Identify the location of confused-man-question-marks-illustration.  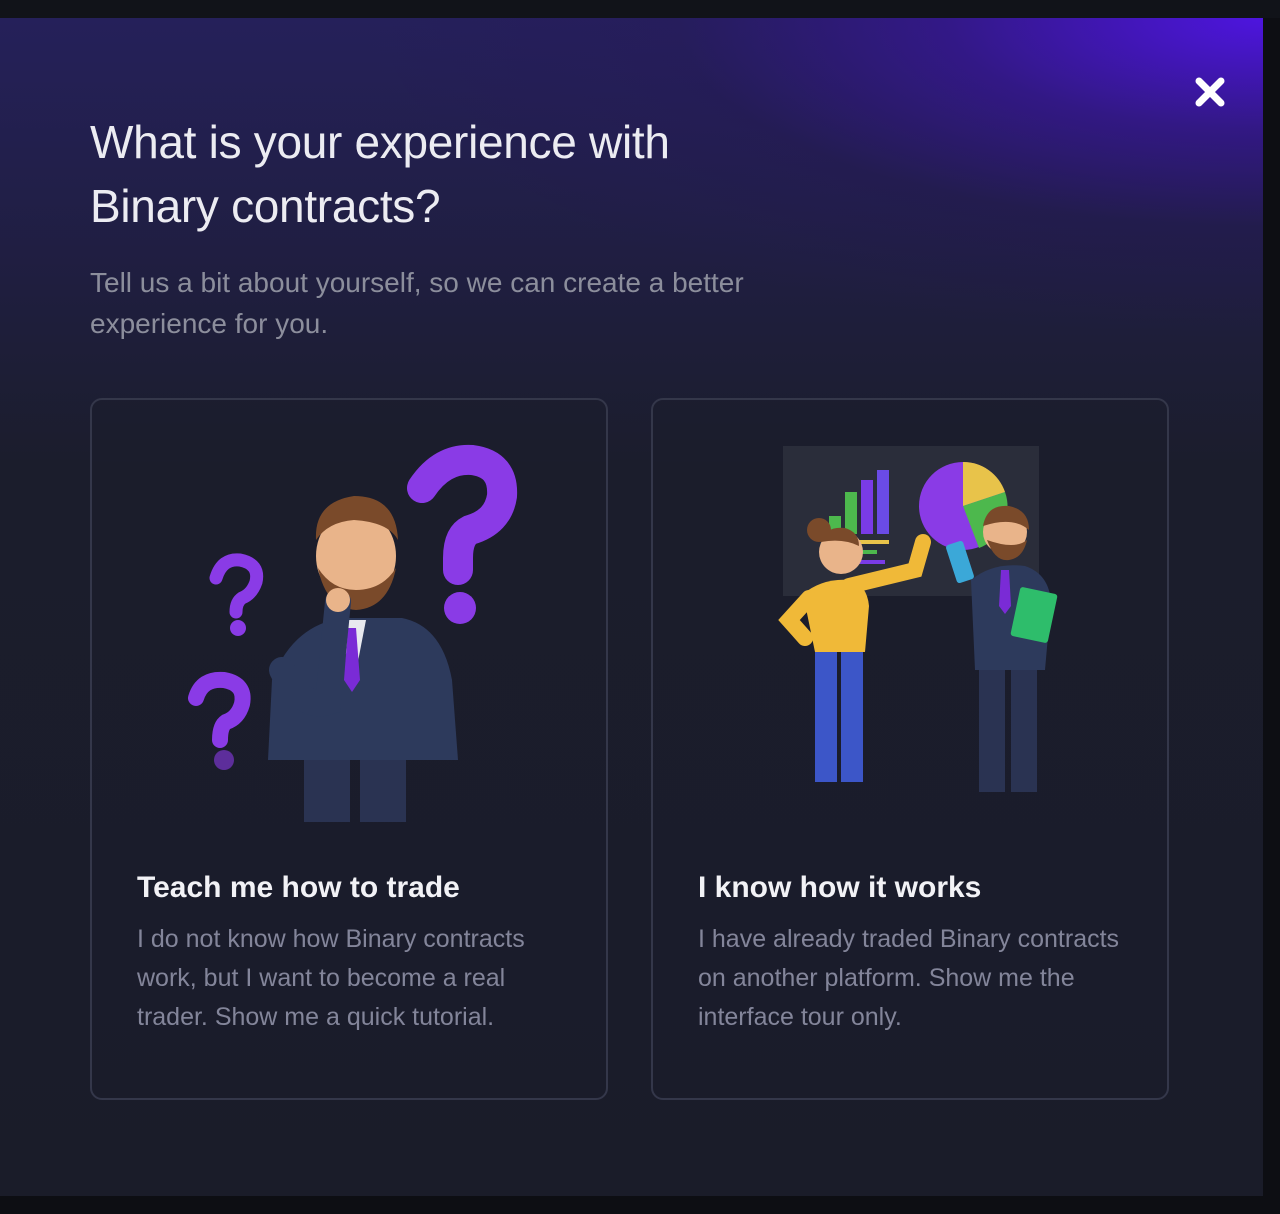
(353, 633).